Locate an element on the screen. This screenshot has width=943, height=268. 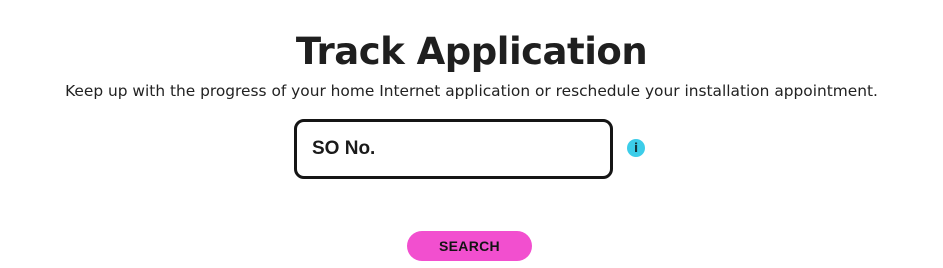
search-button: SEARCH is located at coordinates (469, 246).